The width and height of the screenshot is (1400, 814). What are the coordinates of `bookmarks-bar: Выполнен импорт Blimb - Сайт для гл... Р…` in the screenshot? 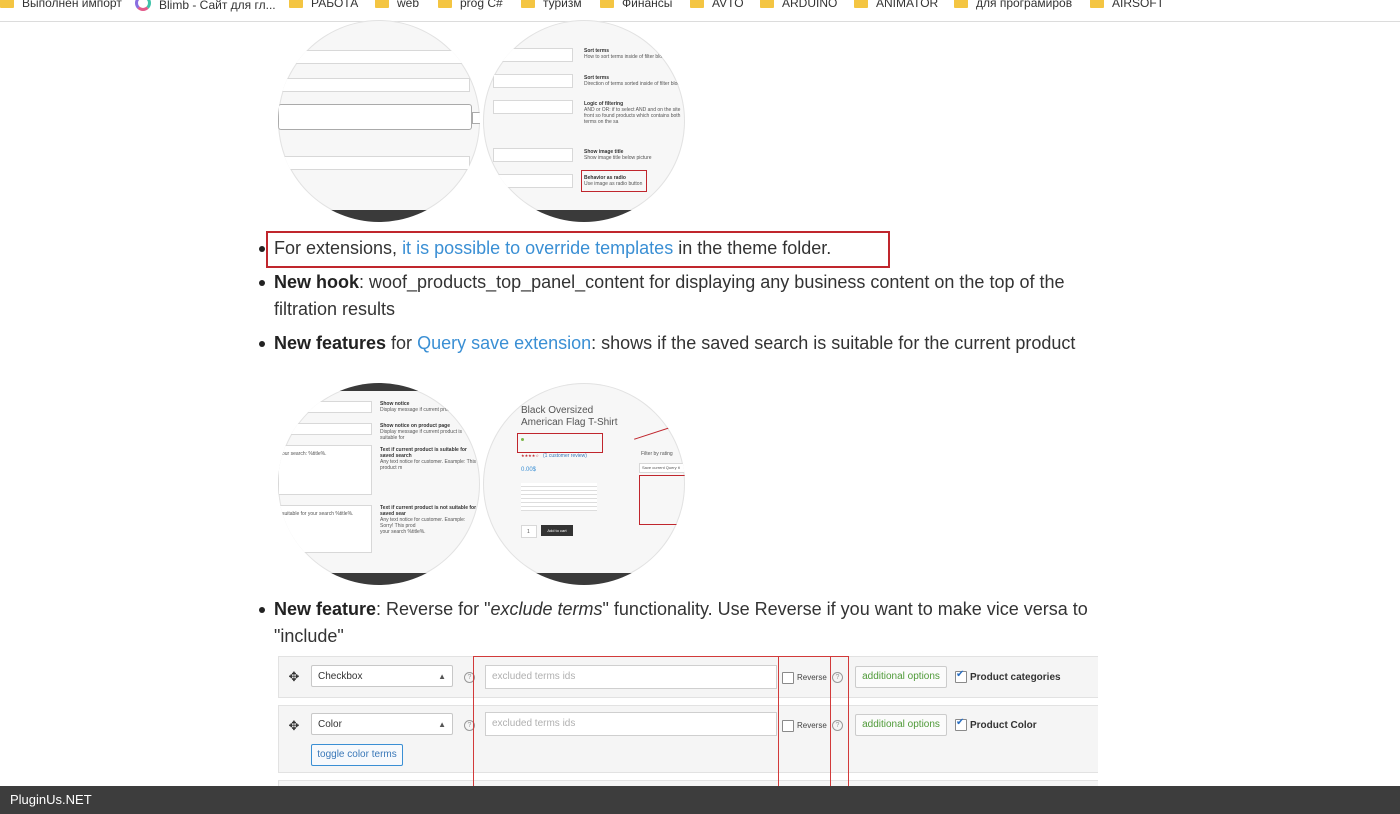 It's located at (700, 11).